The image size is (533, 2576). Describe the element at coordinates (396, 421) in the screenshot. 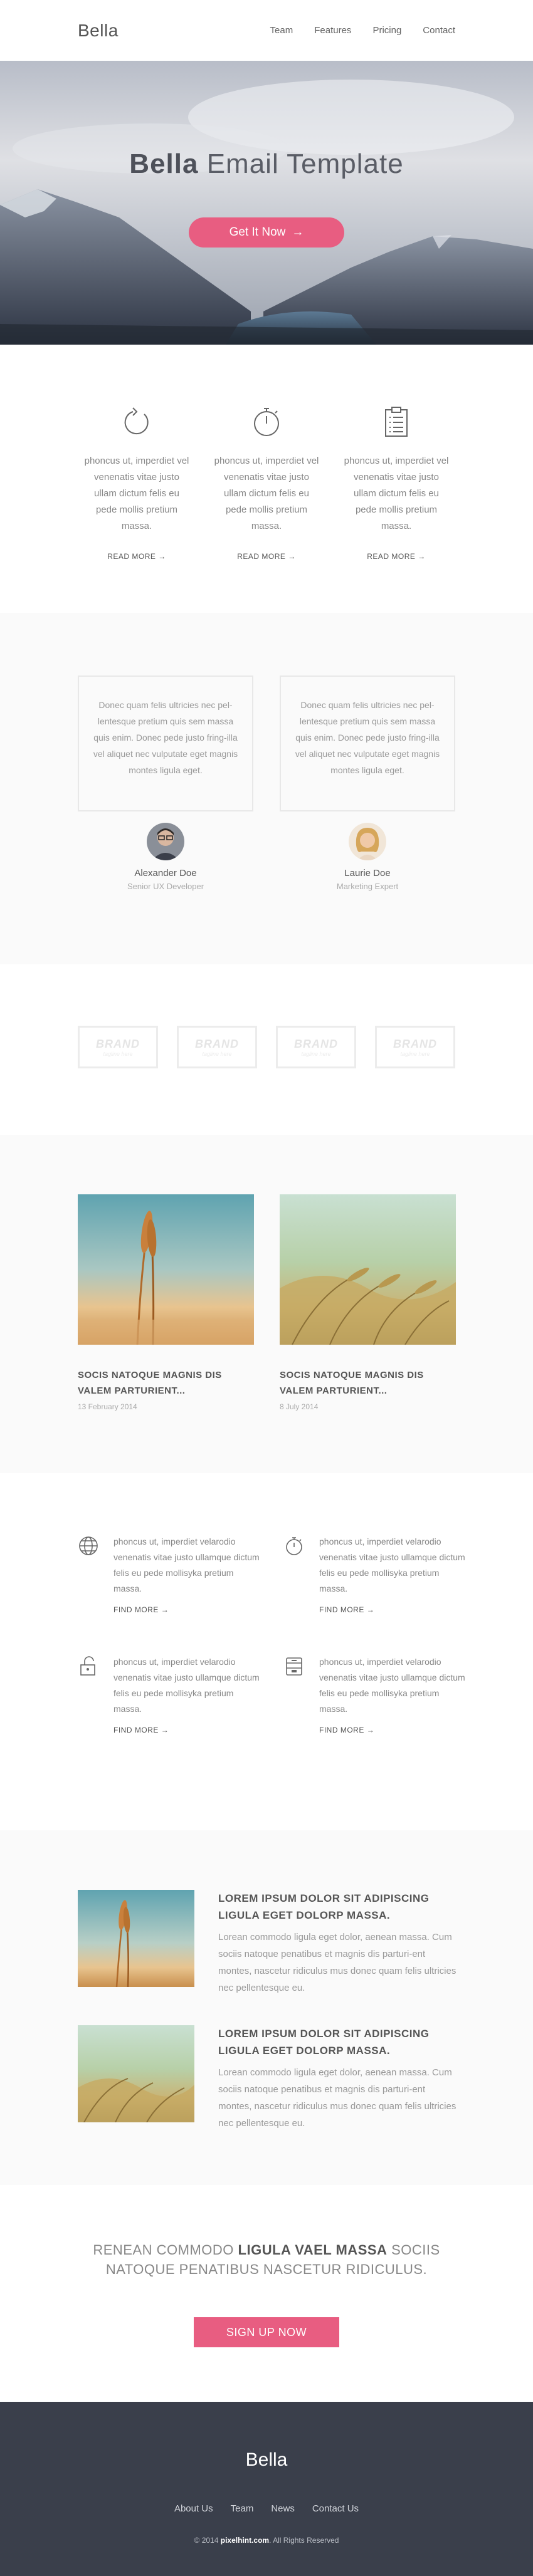

I see `clipboard-icon` at that location.